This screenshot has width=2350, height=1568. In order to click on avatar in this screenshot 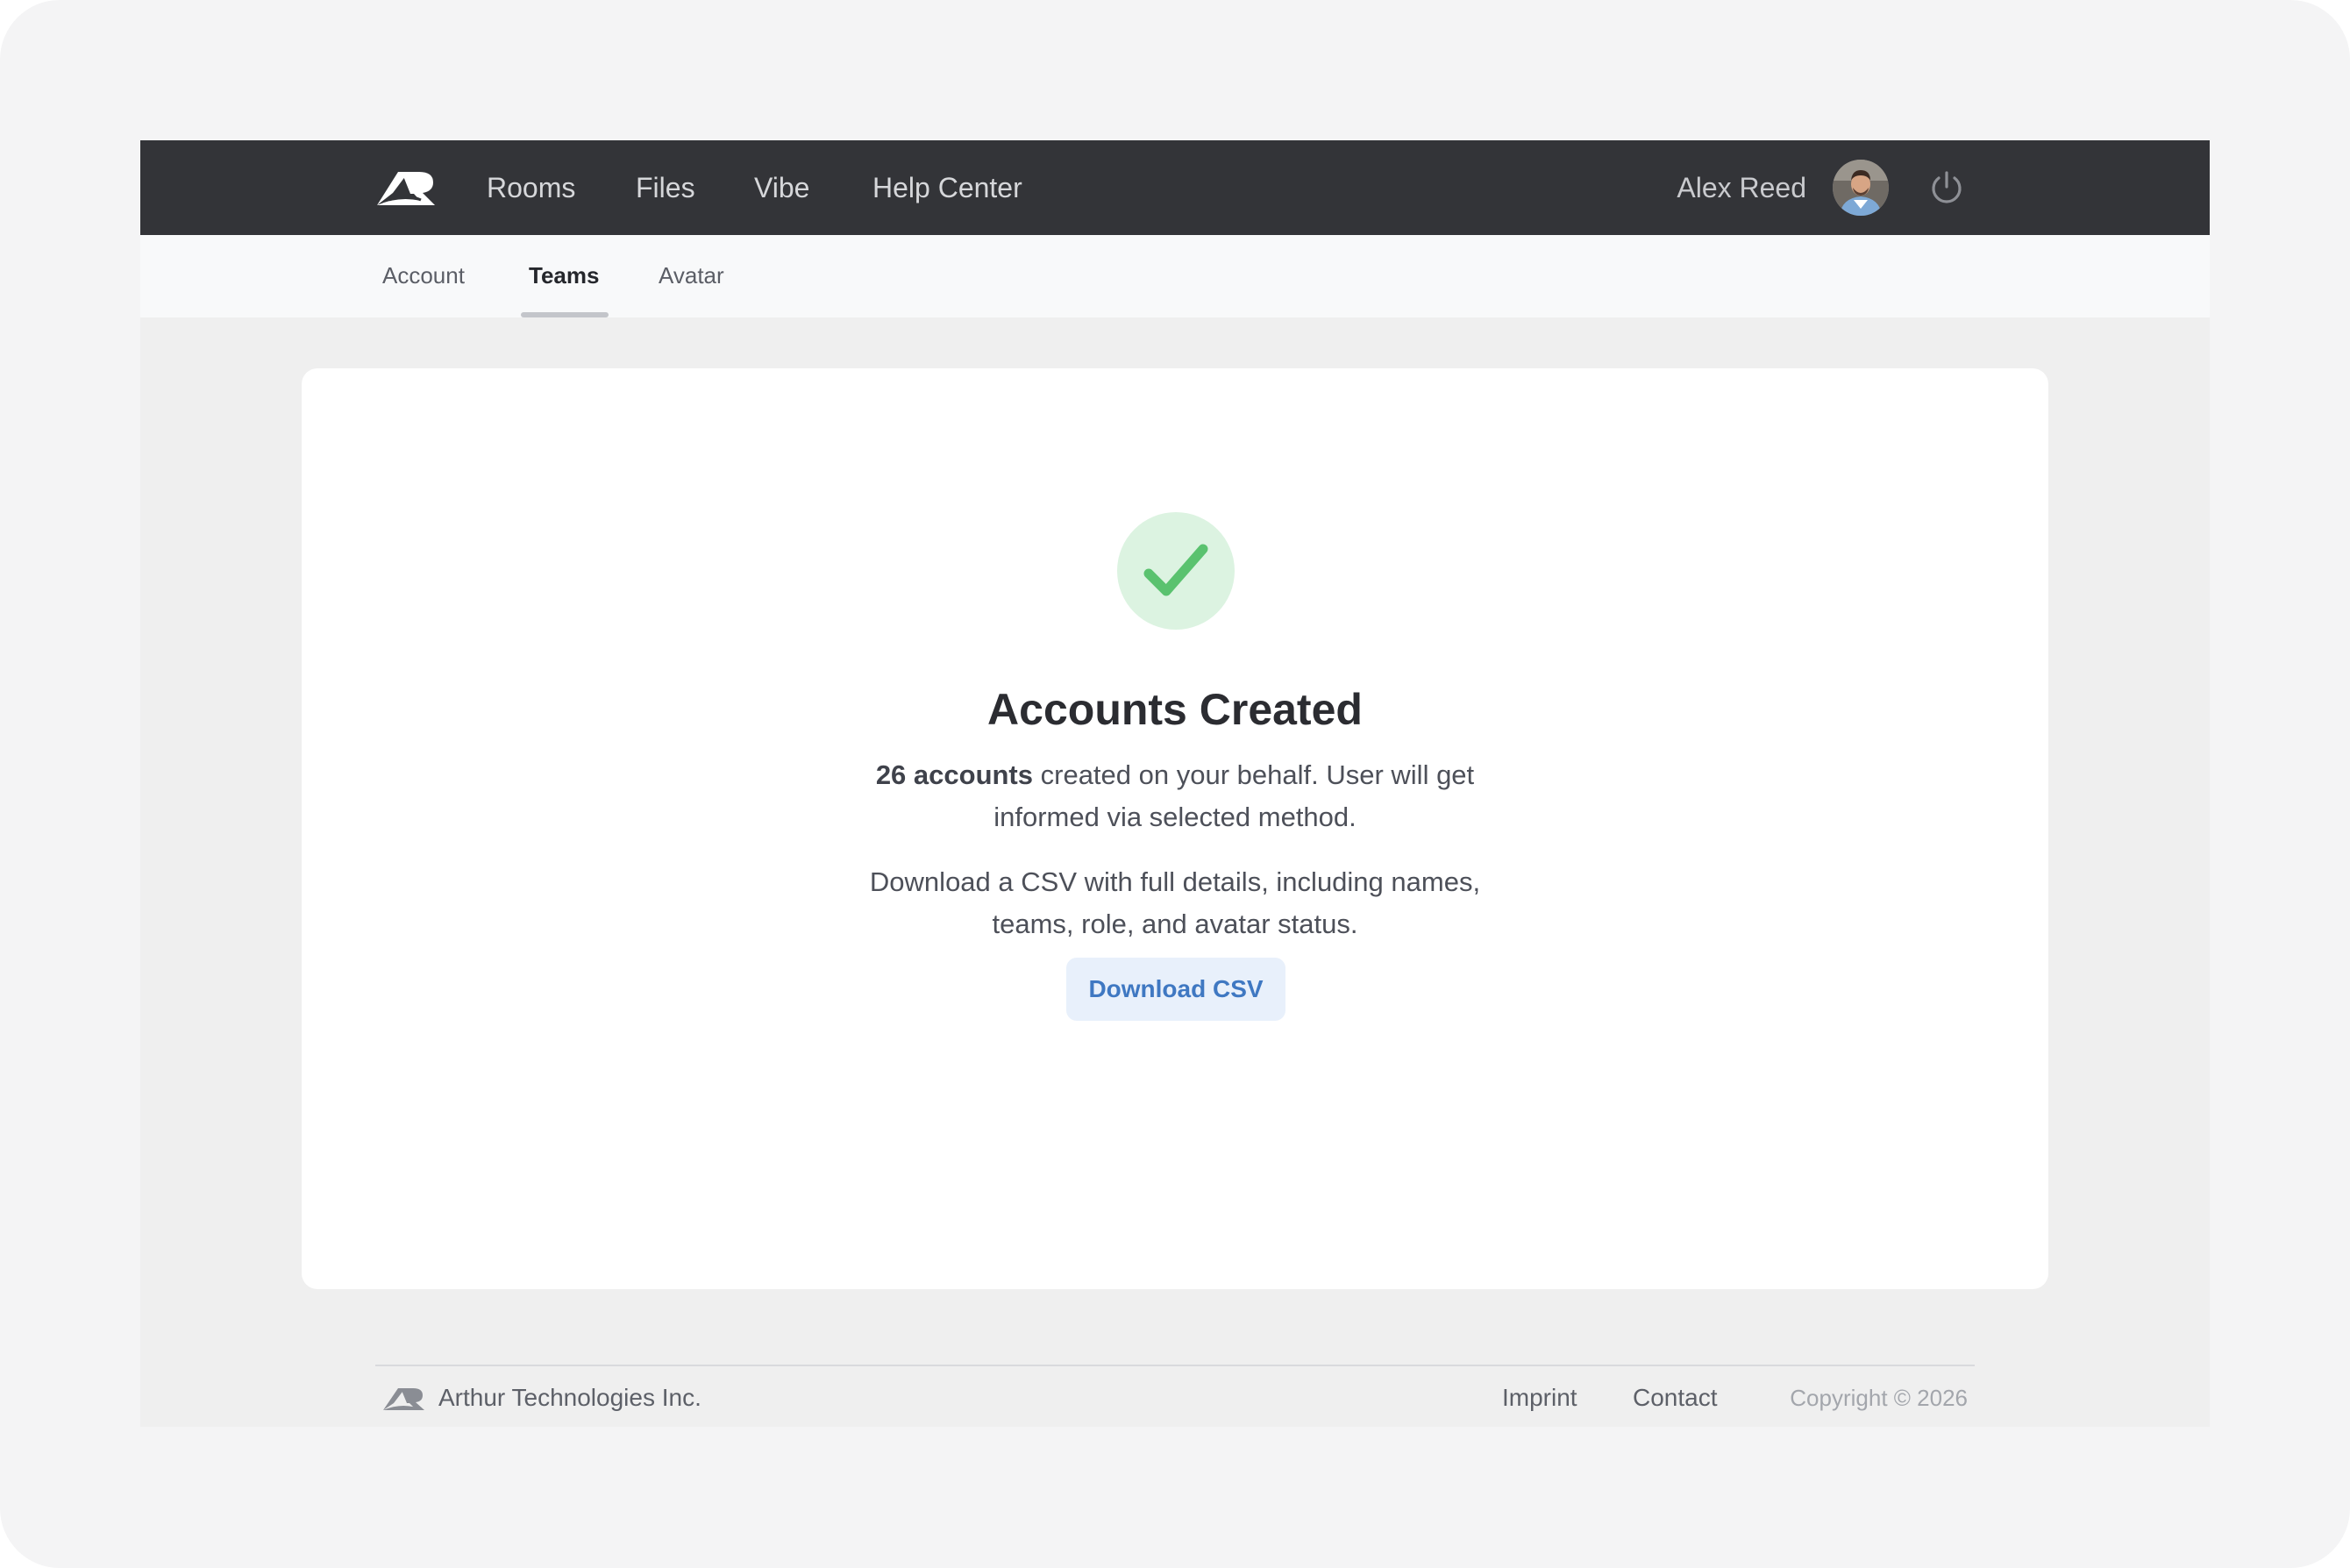, I will do `click(1861, 188)`.